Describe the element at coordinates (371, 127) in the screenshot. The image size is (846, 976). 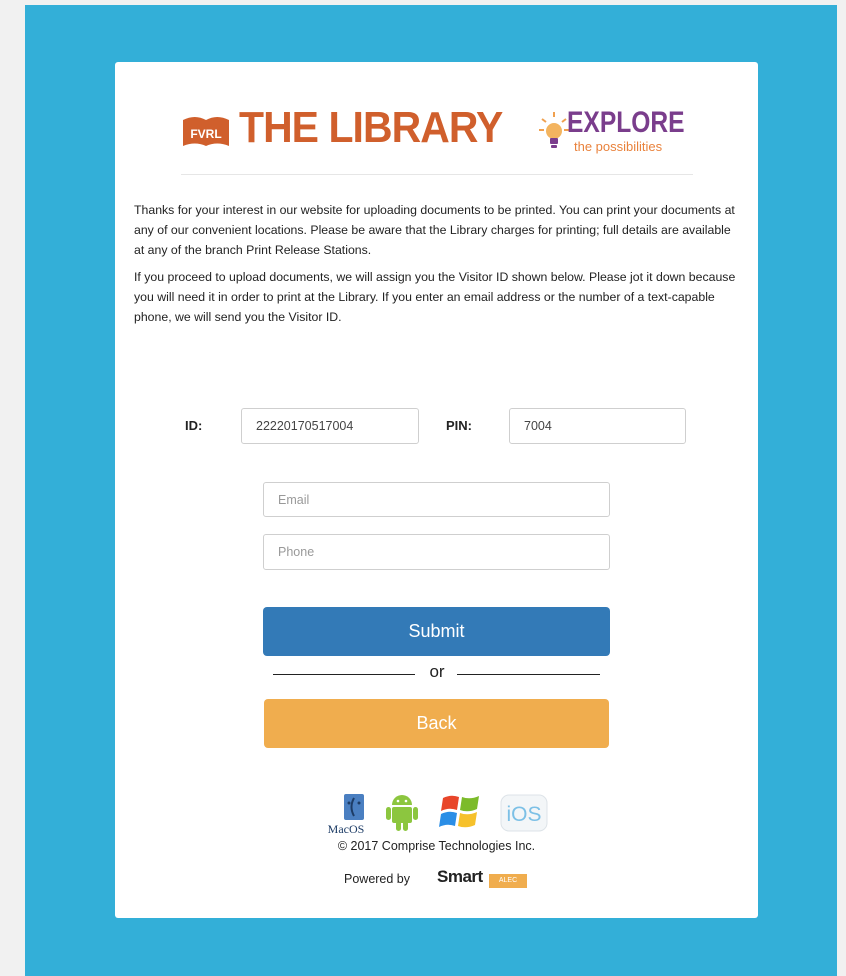
I see `brand-title: THE LIBRARY` at that location.